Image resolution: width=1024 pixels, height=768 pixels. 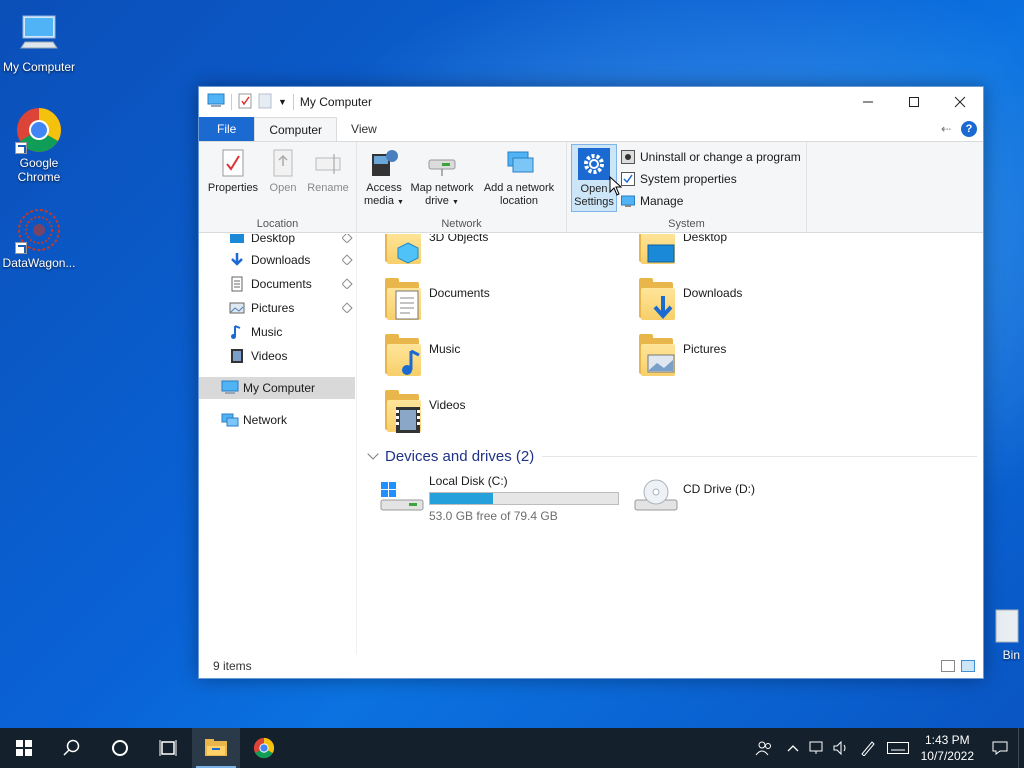 What do you see at coordinates (384, 163) in the screenshot?
I see `media-icon` at bounding box center [384, 163].